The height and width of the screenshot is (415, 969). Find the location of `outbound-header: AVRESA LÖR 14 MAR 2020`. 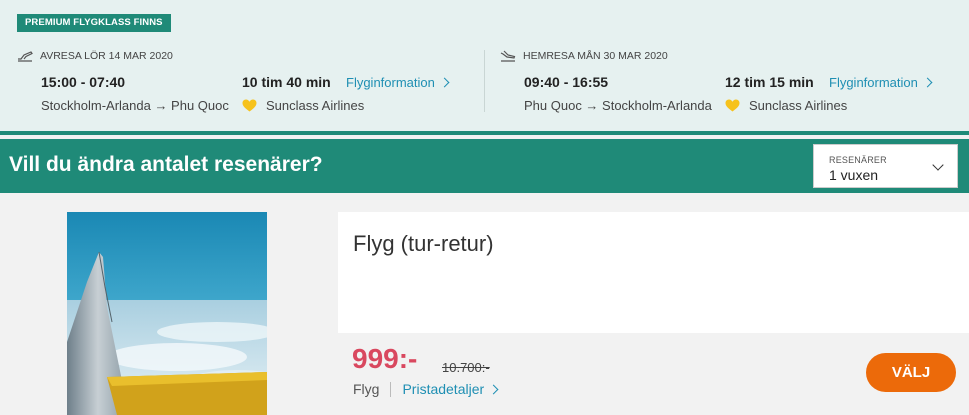

outbound-header: AVRESA LÖR 14 MAR 2020 is located at coordinates (106, 56).